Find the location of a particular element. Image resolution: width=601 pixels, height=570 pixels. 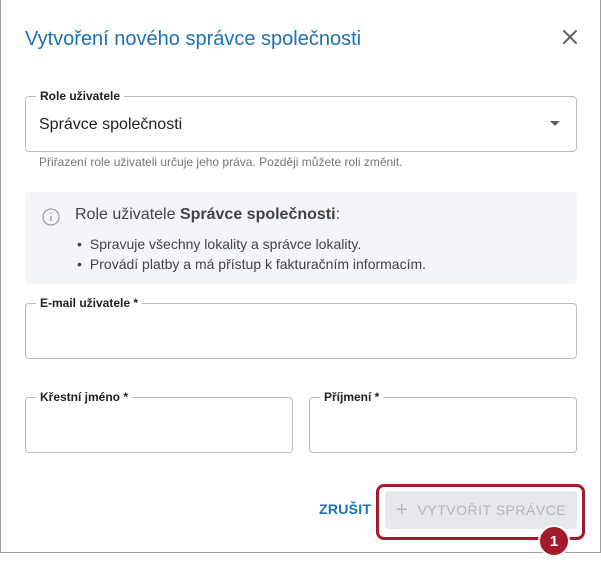

first-name-field-label: Křestní jméno * is located at coordinates (84, 397).